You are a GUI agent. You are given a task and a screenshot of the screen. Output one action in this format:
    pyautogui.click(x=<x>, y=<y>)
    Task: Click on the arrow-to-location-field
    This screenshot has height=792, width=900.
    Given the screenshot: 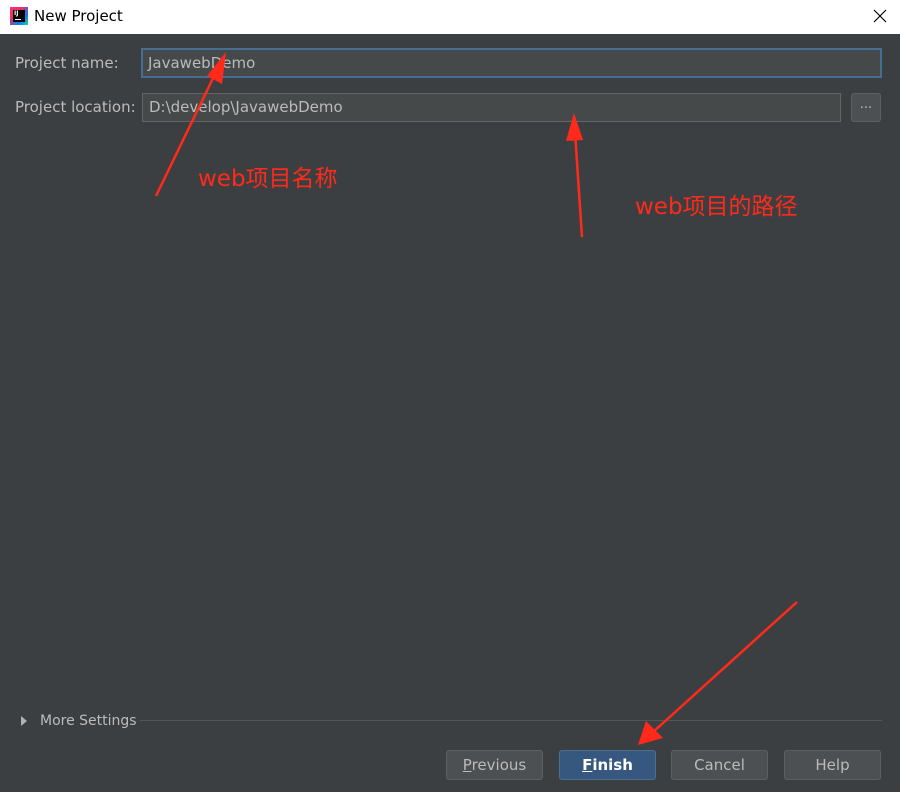 What is the action you would take?
    pyautogui.click(x=575, y=175)
    